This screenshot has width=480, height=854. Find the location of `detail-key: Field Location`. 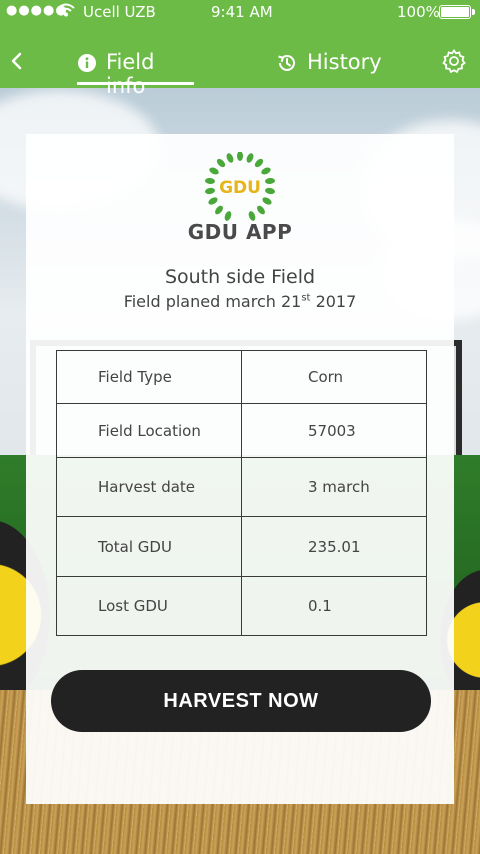

detail-key: Field Location is located at coordinates (149, 430).